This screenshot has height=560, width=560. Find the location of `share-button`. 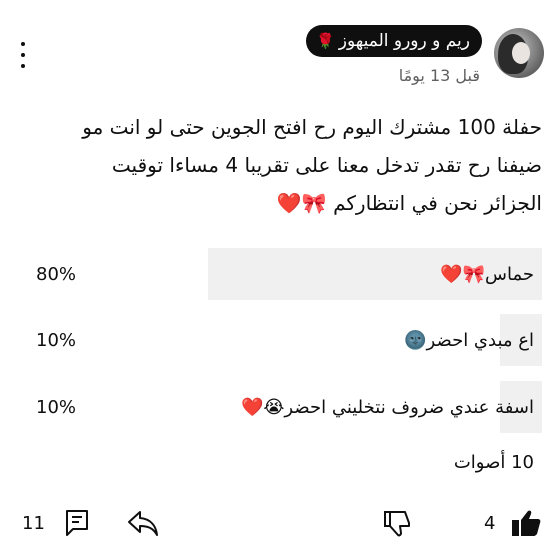

share-button is located at coordinates (143, 523).